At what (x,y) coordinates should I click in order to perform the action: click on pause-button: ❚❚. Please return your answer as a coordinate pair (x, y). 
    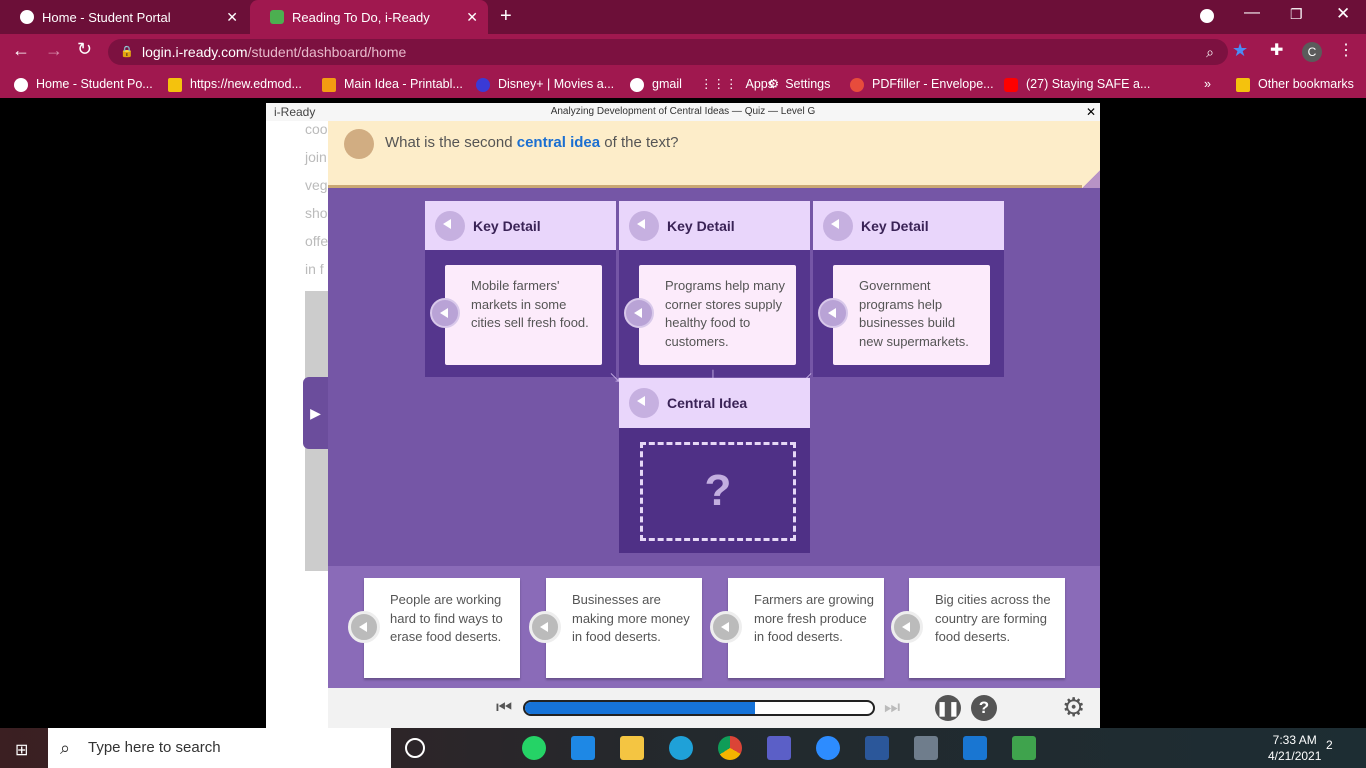
    Looking at the image, I should click on (948, 708).